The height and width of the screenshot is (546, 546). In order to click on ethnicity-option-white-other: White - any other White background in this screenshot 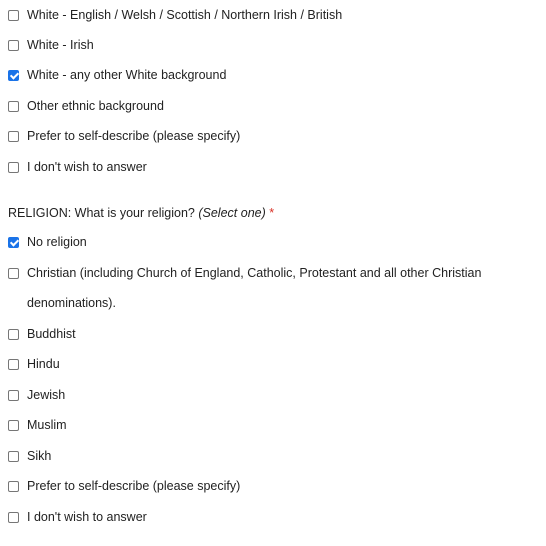, I will do `click(117, 75)`.